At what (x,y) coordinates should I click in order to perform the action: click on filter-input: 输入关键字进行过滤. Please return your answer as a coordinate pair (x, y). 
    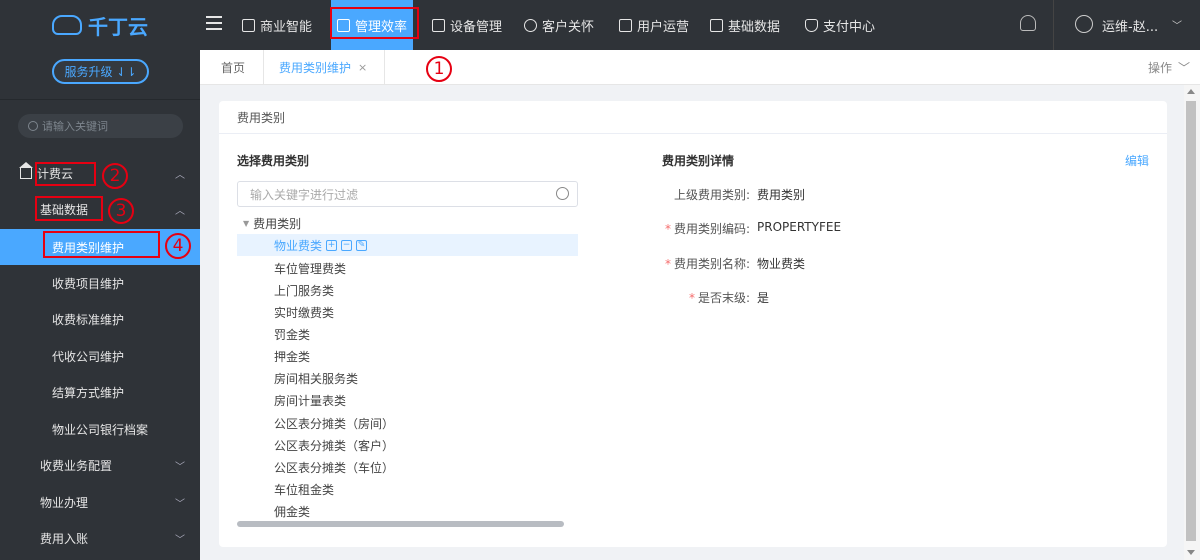
    Looking at the image, I should click on (407, 194).